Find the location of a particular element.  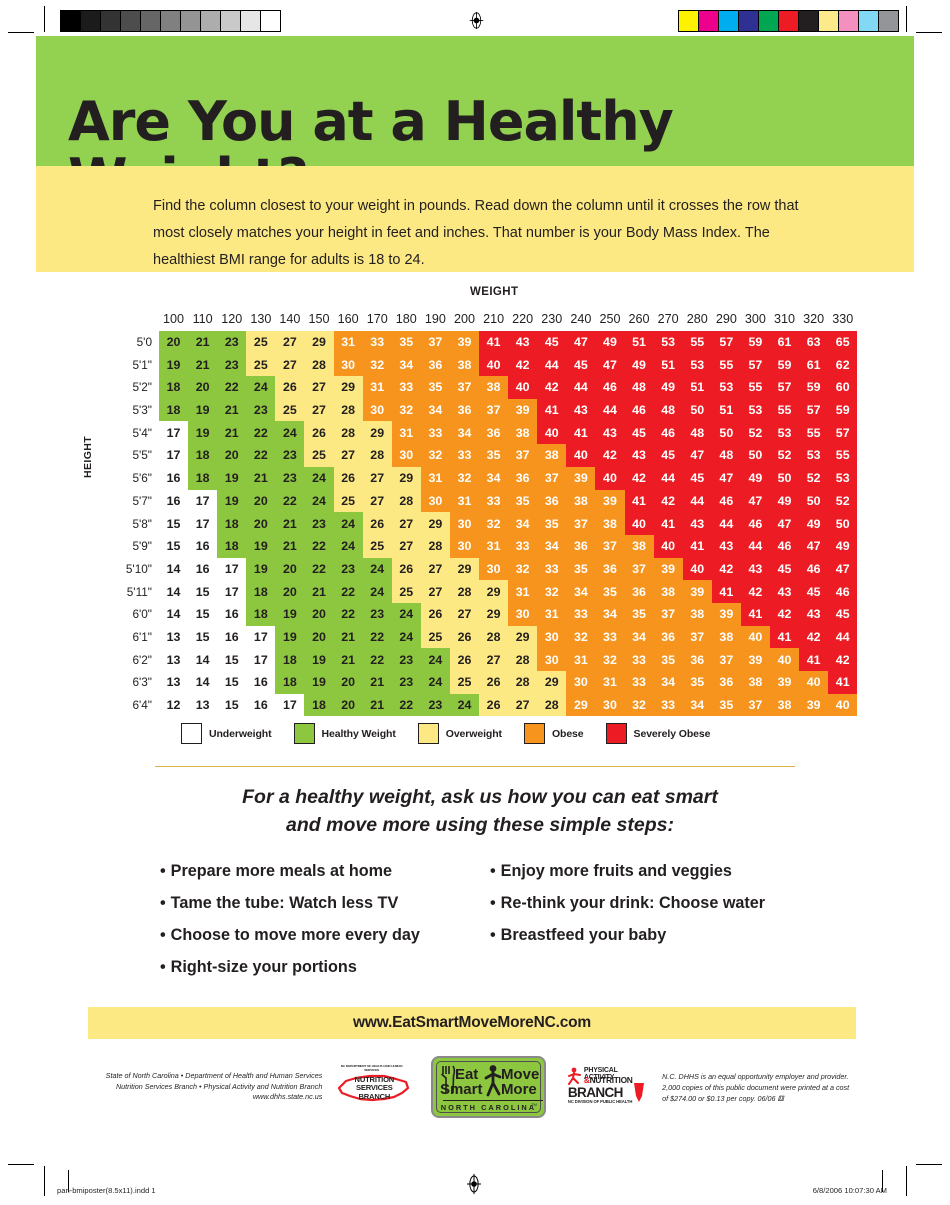

weight-column-header-250: 250 is located at coordinates (610, 319).